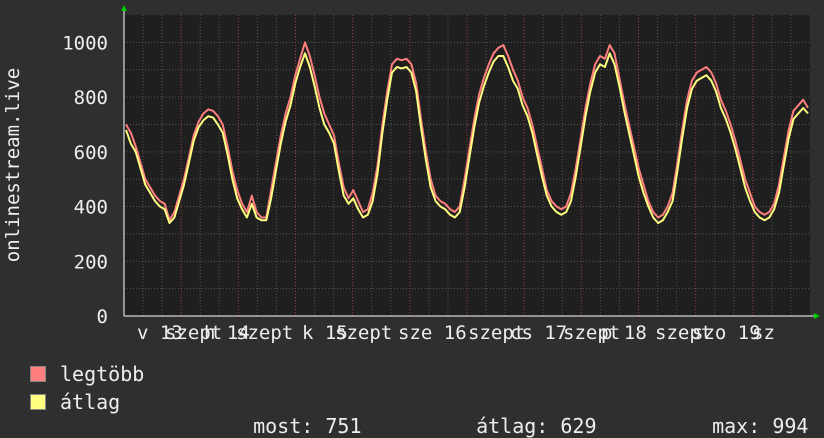 This screenshot has height=438, width=824. Describe the element at coordinates (817, 316) in the screenshot. I see `x-axis-arrow` at that location.